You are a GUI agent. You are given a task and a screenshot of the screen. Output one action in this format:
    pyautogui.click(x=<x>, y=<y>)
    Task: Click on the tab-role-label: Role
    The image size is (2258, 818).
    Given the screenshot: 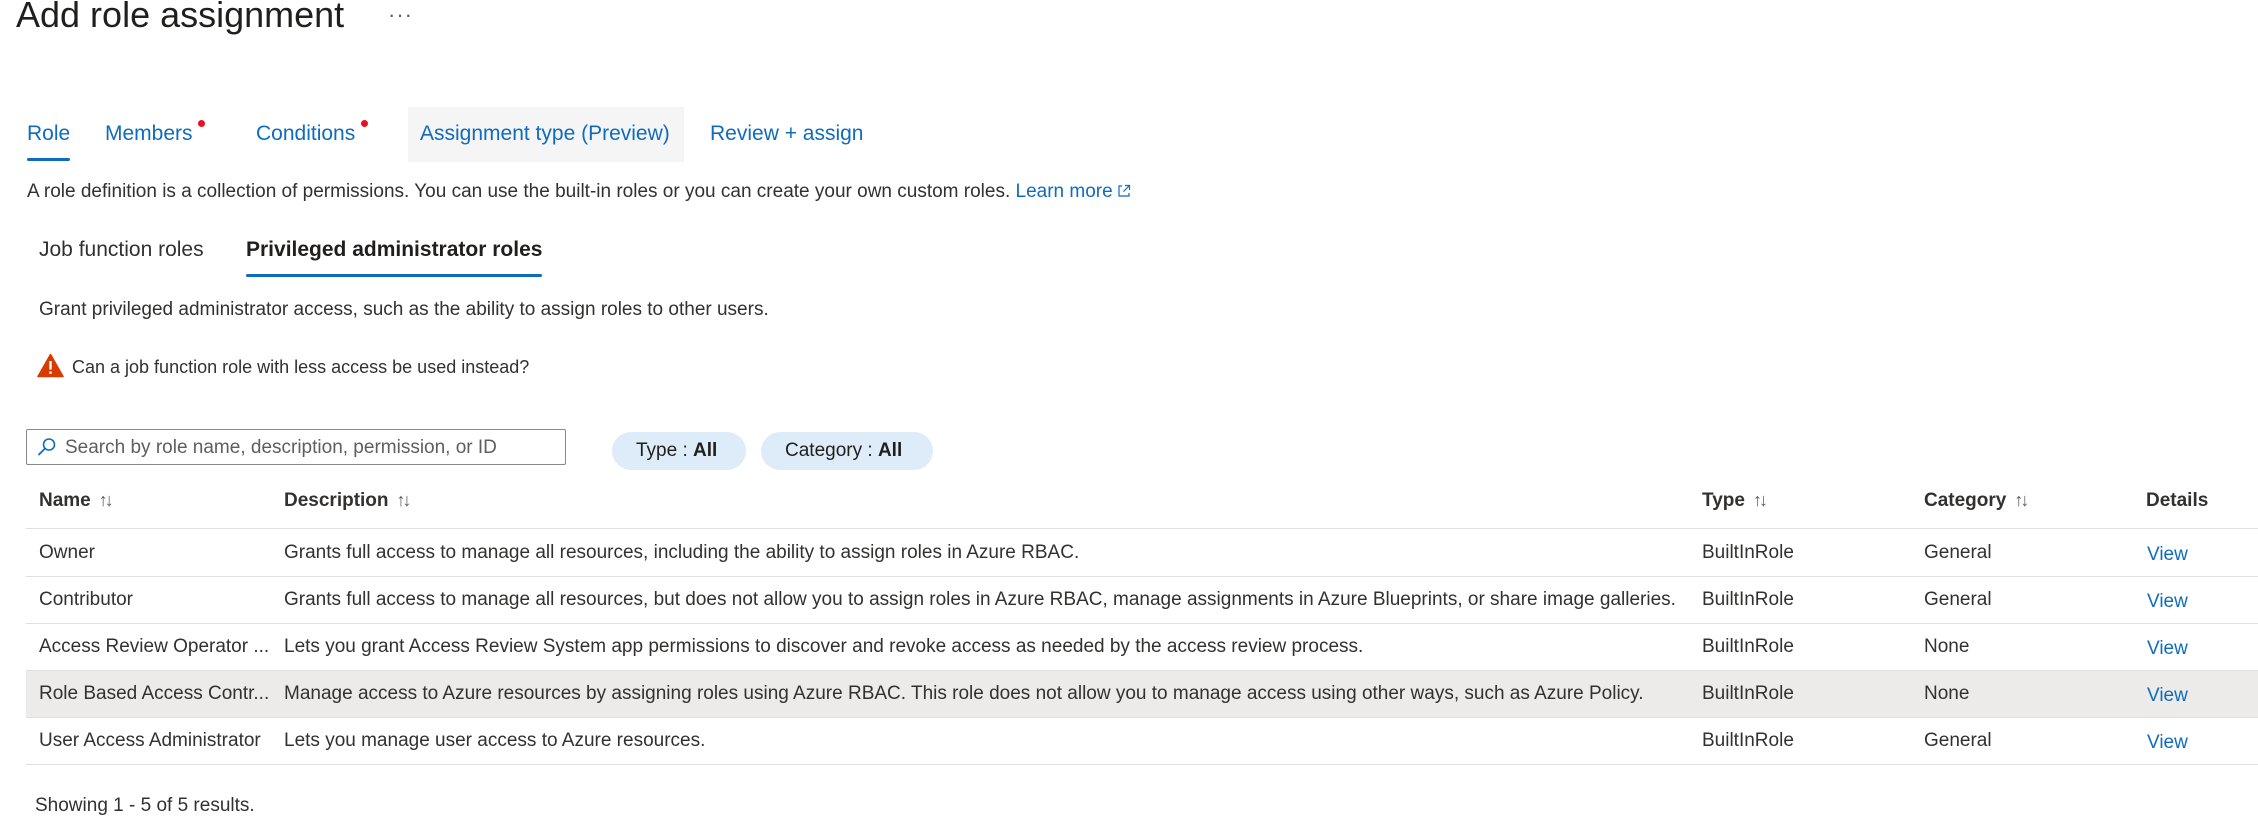 What is the action you would take?
    pyautogui.click(x=49, y=133)
    